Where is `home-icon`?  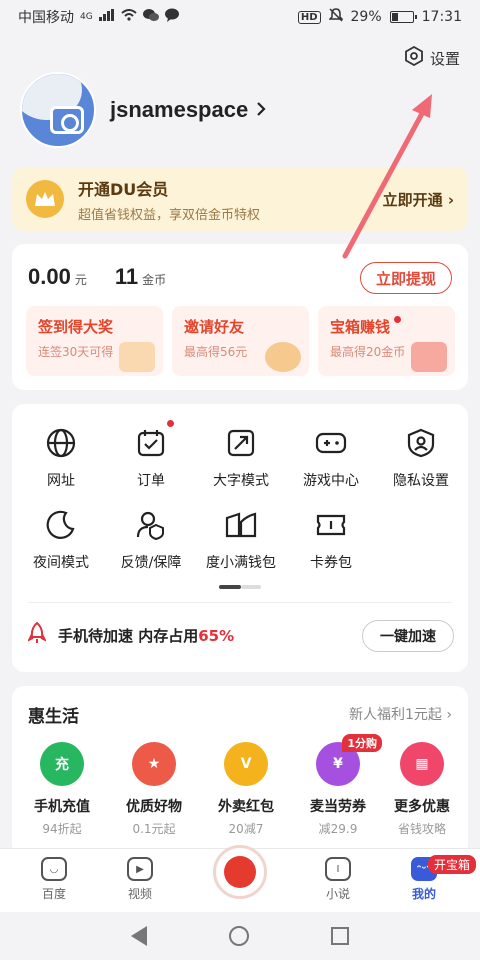 home-icon is located at coordinates (239, 936).